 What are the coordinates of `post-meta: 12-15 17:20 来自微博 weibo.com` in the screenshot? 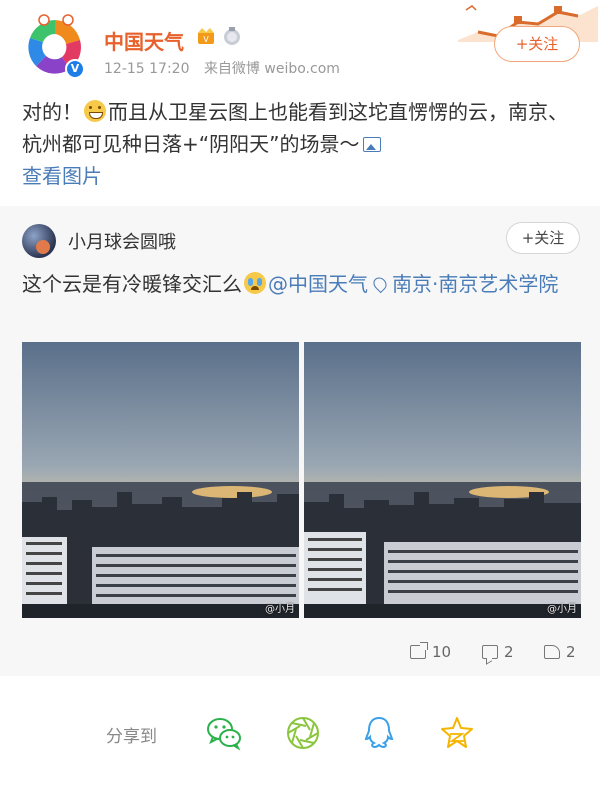 It's located at (227, 68).